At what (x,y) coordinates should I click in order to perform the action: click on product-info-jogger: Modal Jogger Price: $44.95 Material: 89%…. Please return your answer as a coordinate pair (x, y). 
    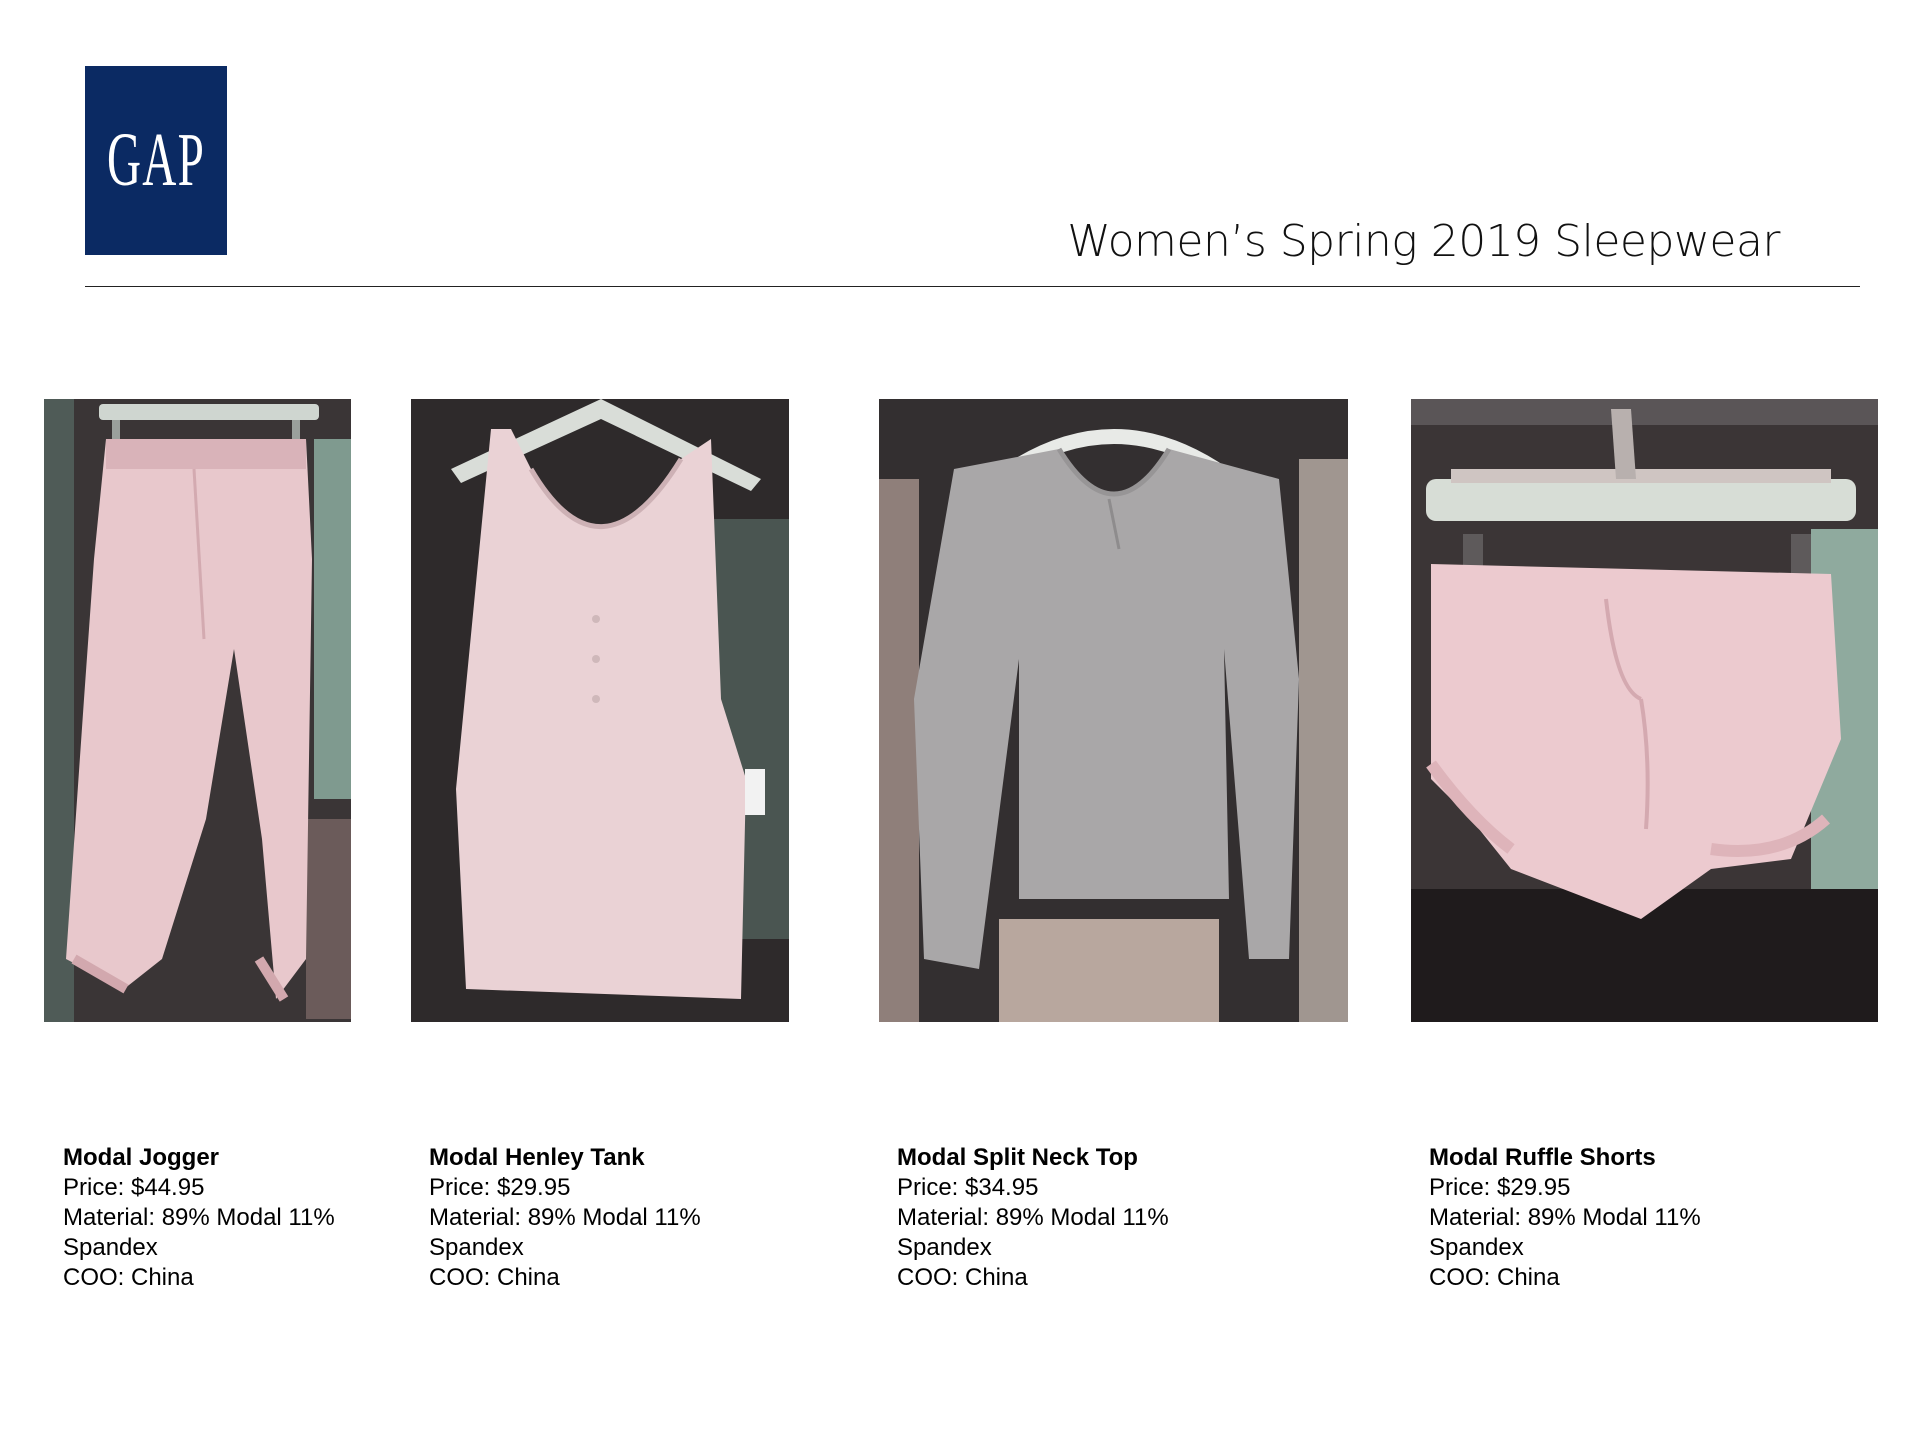
    Looking at the image, I should click on (199, 1218).